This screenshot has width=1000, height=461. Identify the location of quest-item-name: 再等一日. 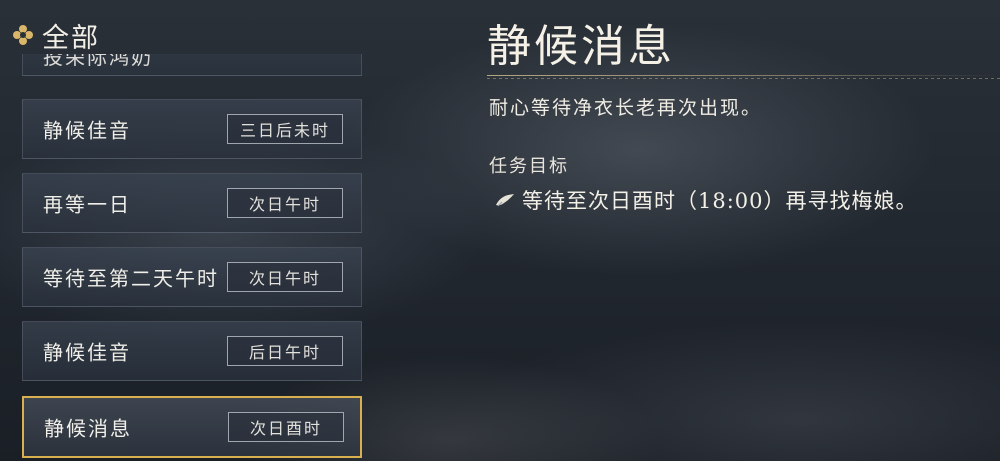
(87, 204).